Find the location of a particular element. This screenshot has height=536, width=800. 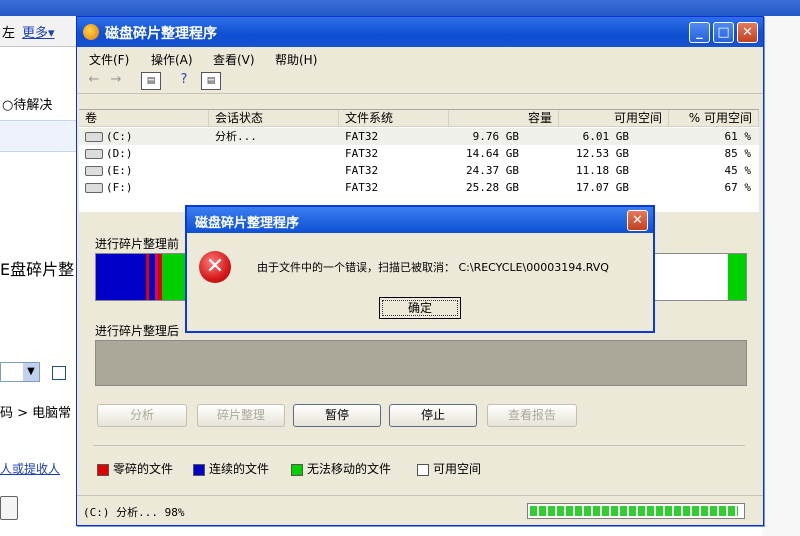

chevron-down-icon: ▼ is located at coordinates (31, 372).